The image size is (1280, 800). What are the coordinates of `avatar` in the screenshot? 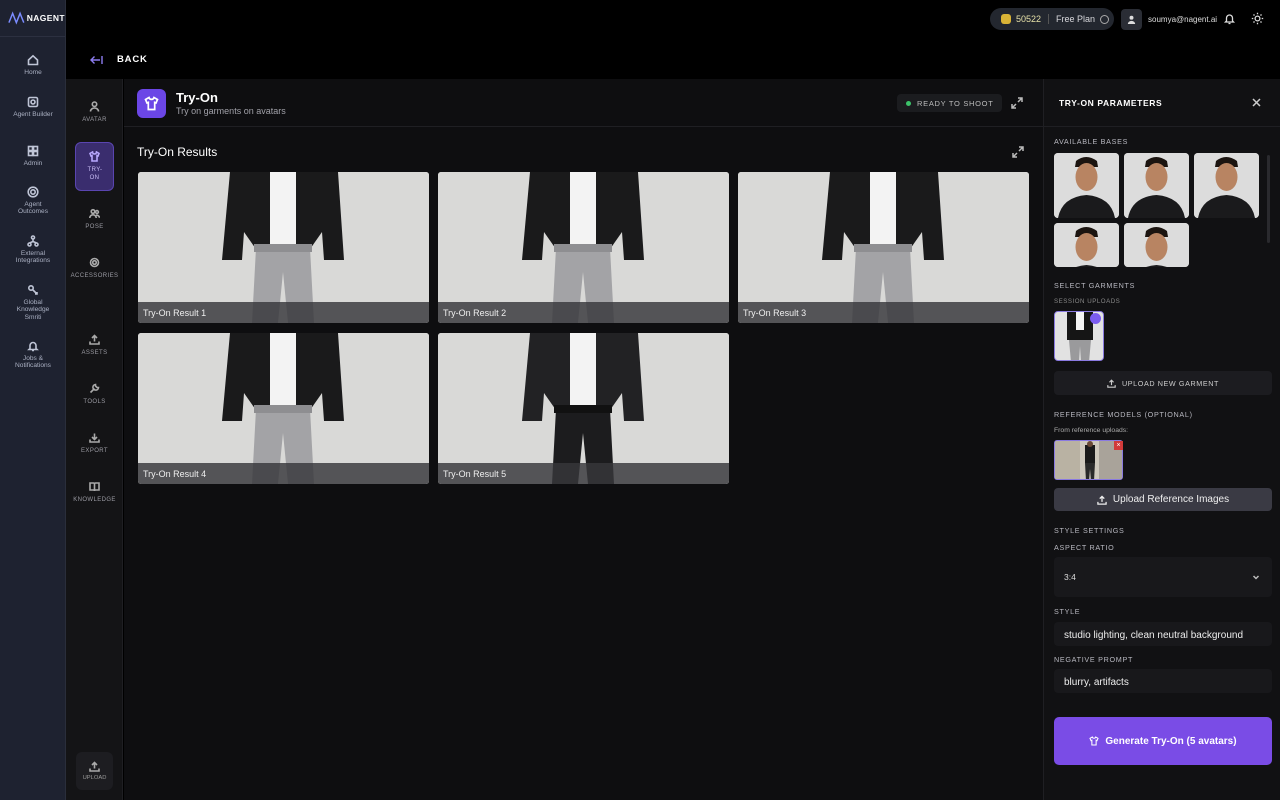 It's located at (1131, 19).